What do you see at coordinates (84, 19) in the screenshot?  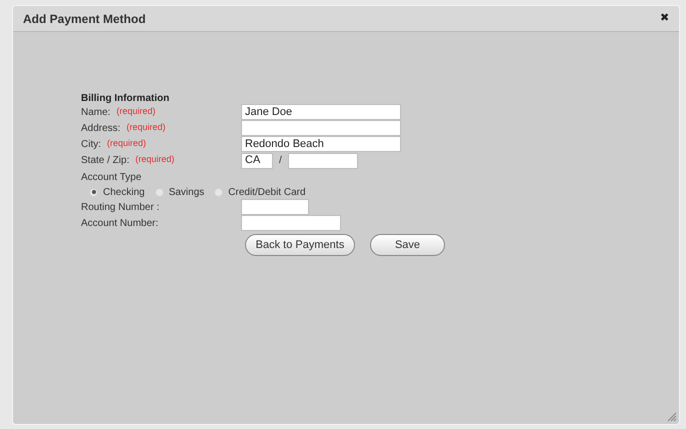 I see `dialog-title: Add Payment Method` at bounding box center [84, 19].